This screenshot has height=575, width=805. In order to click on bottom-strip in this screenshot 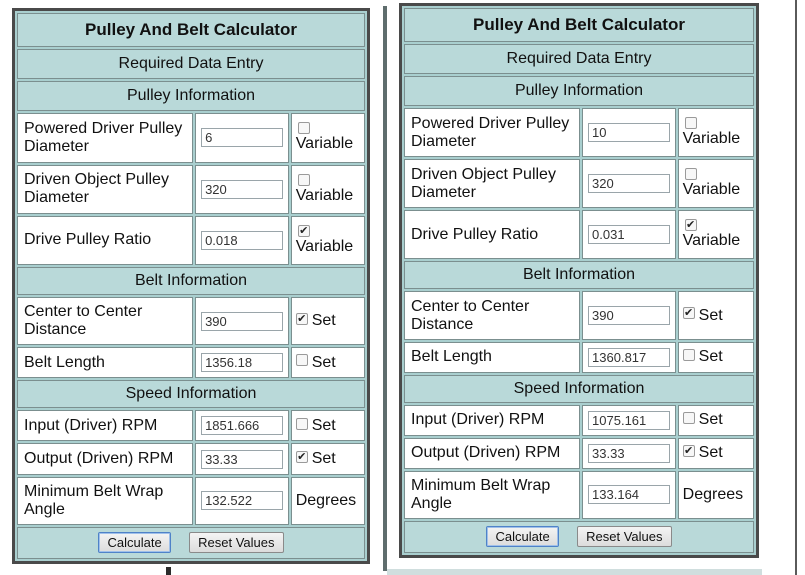, I will do `click(574, 572)`.